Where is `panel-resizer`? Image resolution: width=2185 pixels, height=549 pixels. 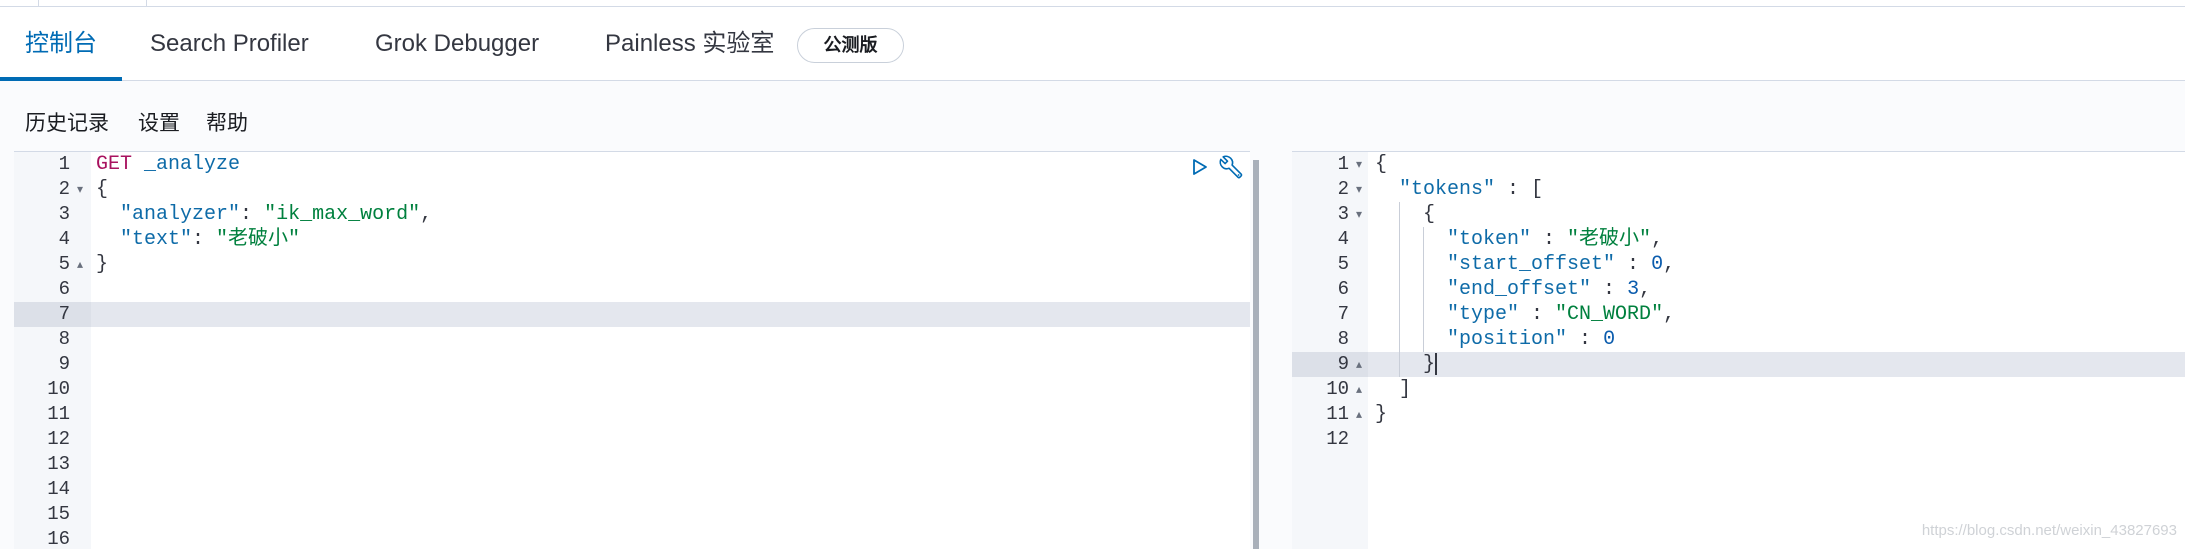
panel-resizer is located at coordinates (1256, 354).